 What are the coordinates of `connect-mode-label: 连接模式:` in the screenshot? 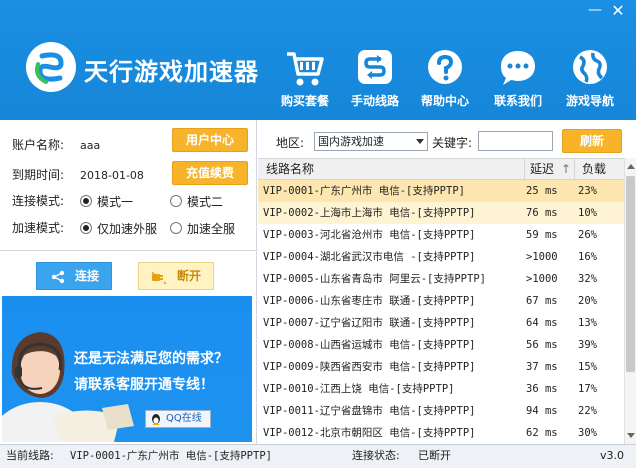 It's located at (38, 201).